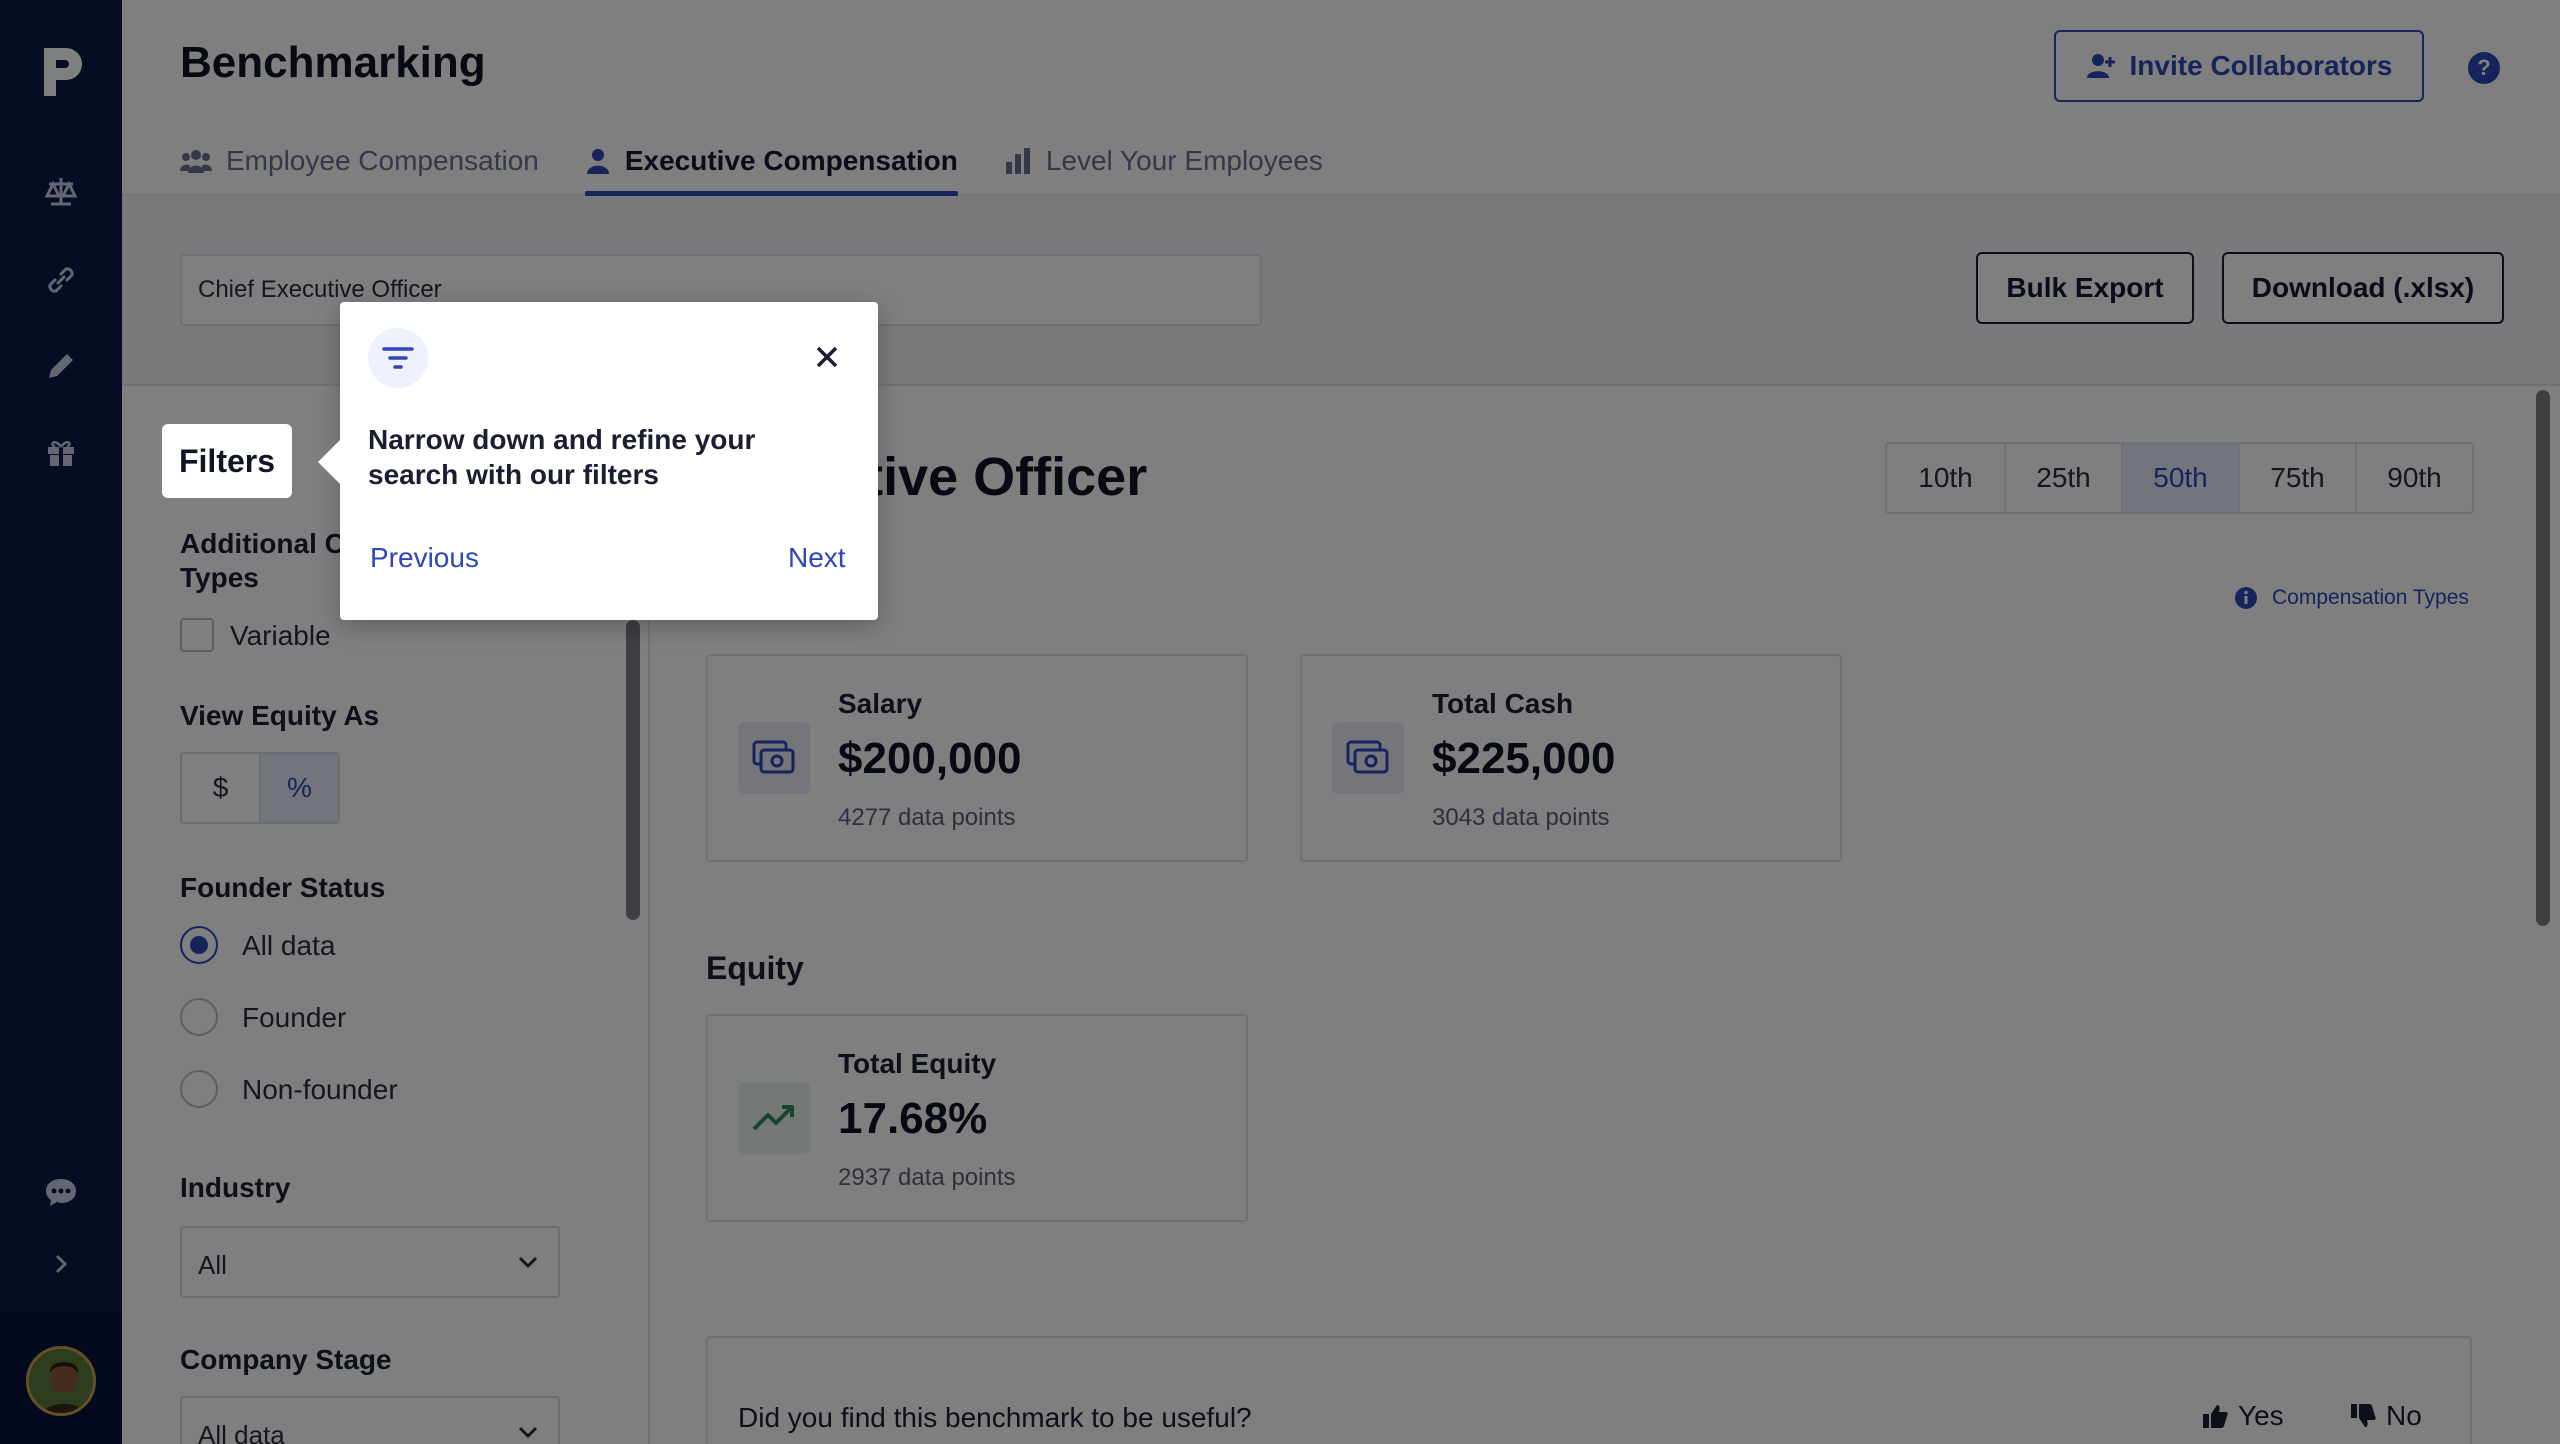 The height and width of the screenshot is (1444, 2560). What do you see at coordinates (827, 357) in the screenshot?
I see `close-icon` at bounding box center [827, 357].